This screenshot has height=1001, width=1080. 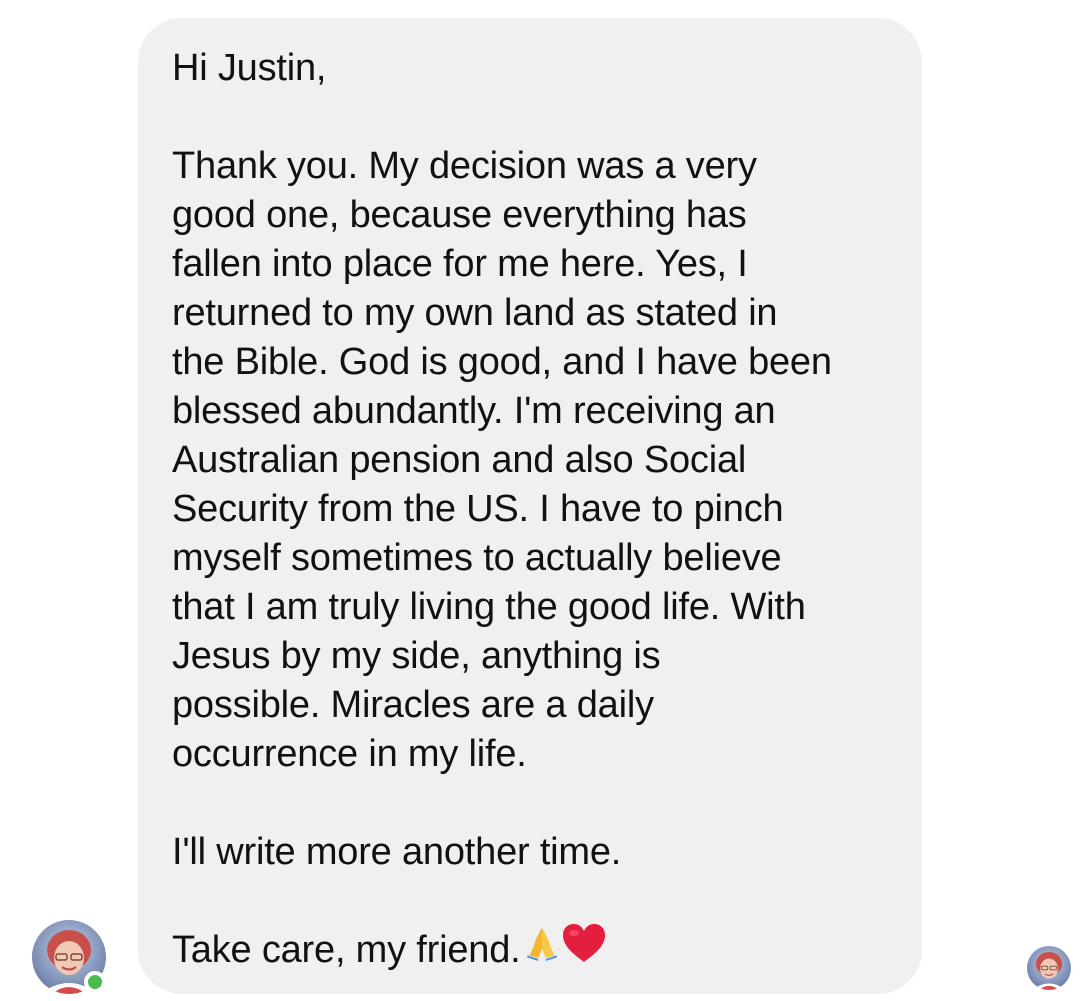 What do you see at coordinates (1049, 968) in the screenshot?
I see `read-receipt-avatar` at bounding box center [1049, 968].